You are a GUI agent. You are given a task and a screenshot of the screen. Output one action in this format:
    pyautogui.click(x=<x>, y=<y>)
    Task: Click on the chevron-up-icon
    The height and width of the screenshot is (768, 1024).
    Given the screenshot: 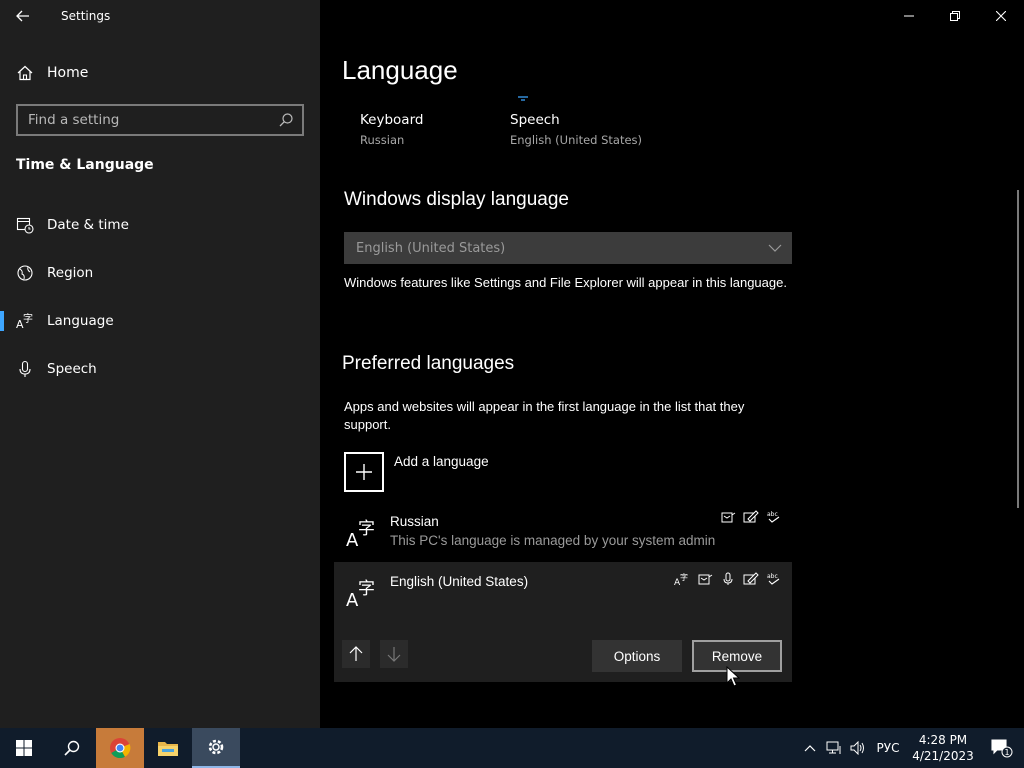 What is the action you would take?
    pyautogui.click(x=810, y=748)
    